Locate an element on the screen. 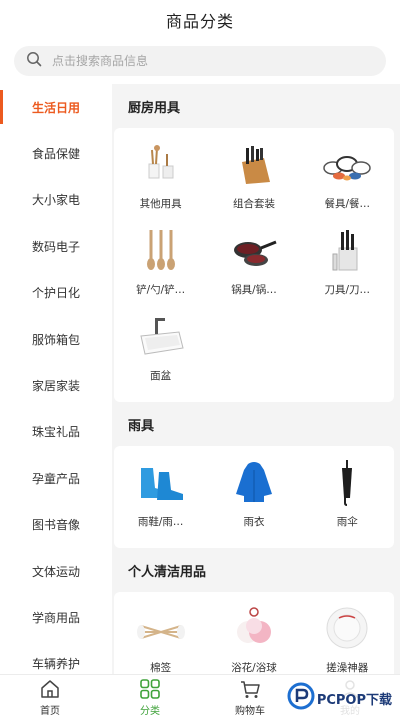  sidebar-item-label: 家居家装 is located at coordinates (55, 386).